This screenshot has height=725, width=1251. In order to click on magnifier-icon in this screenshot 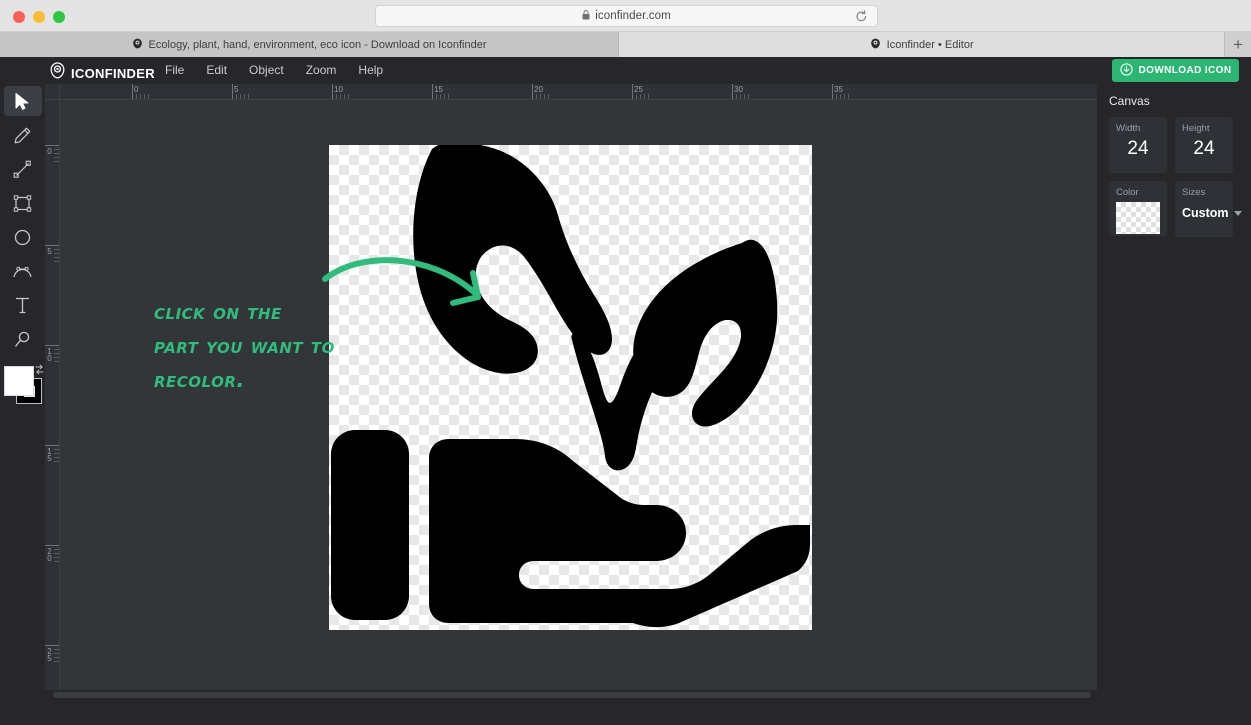, I will do `click(22, 339)`.